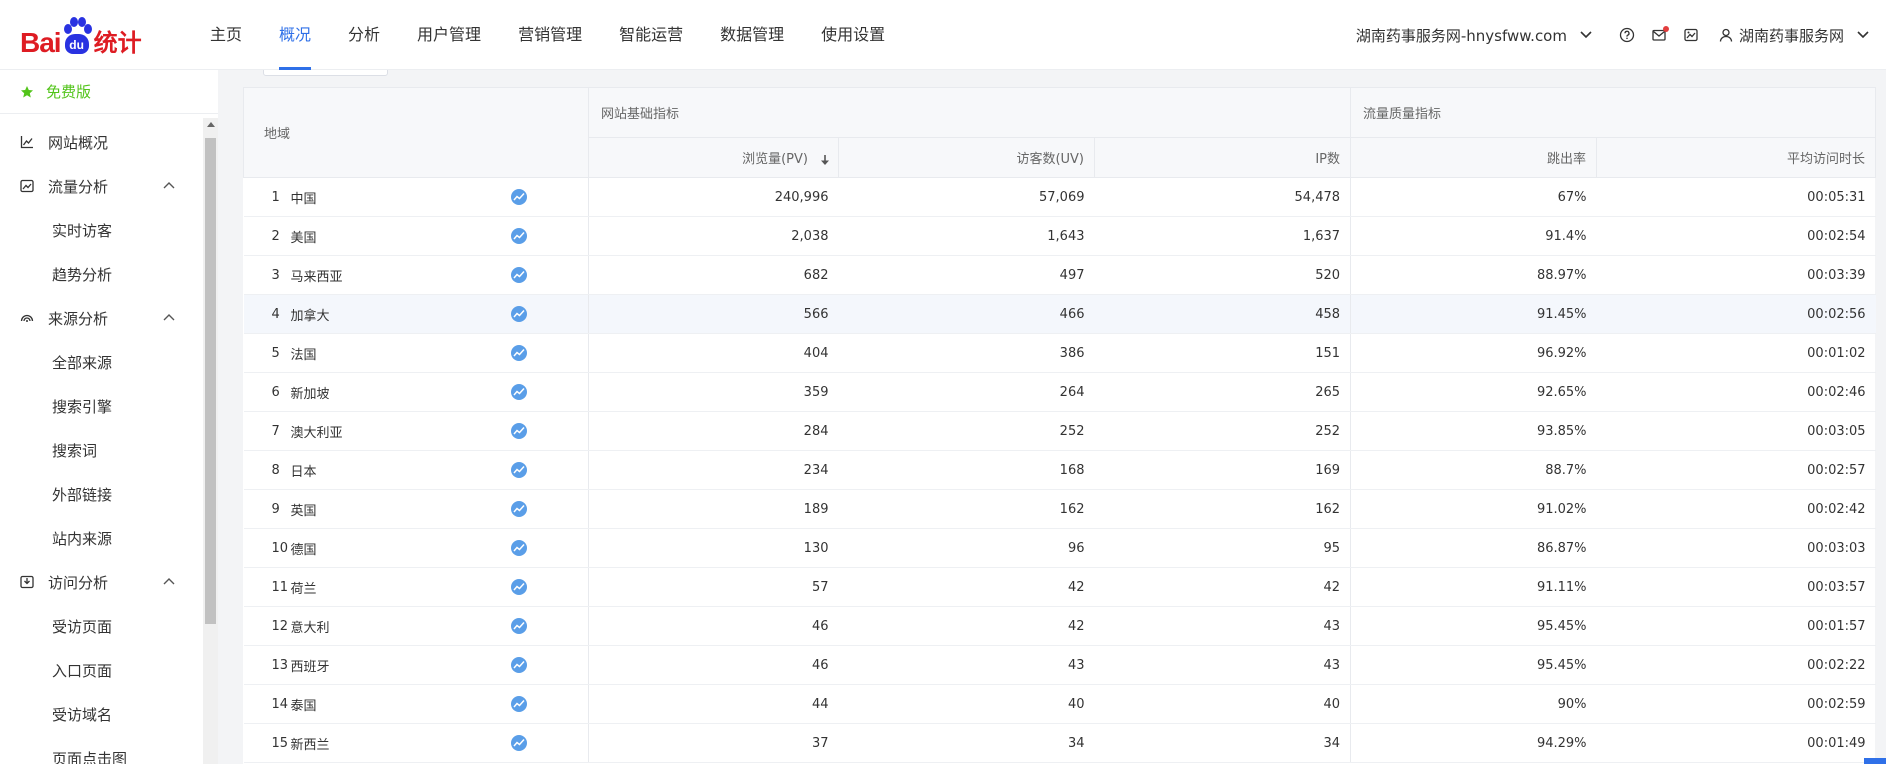  Describe the element at coordinates (713, 353) in the screenshot. I see `pv-cell: 404` at that location.